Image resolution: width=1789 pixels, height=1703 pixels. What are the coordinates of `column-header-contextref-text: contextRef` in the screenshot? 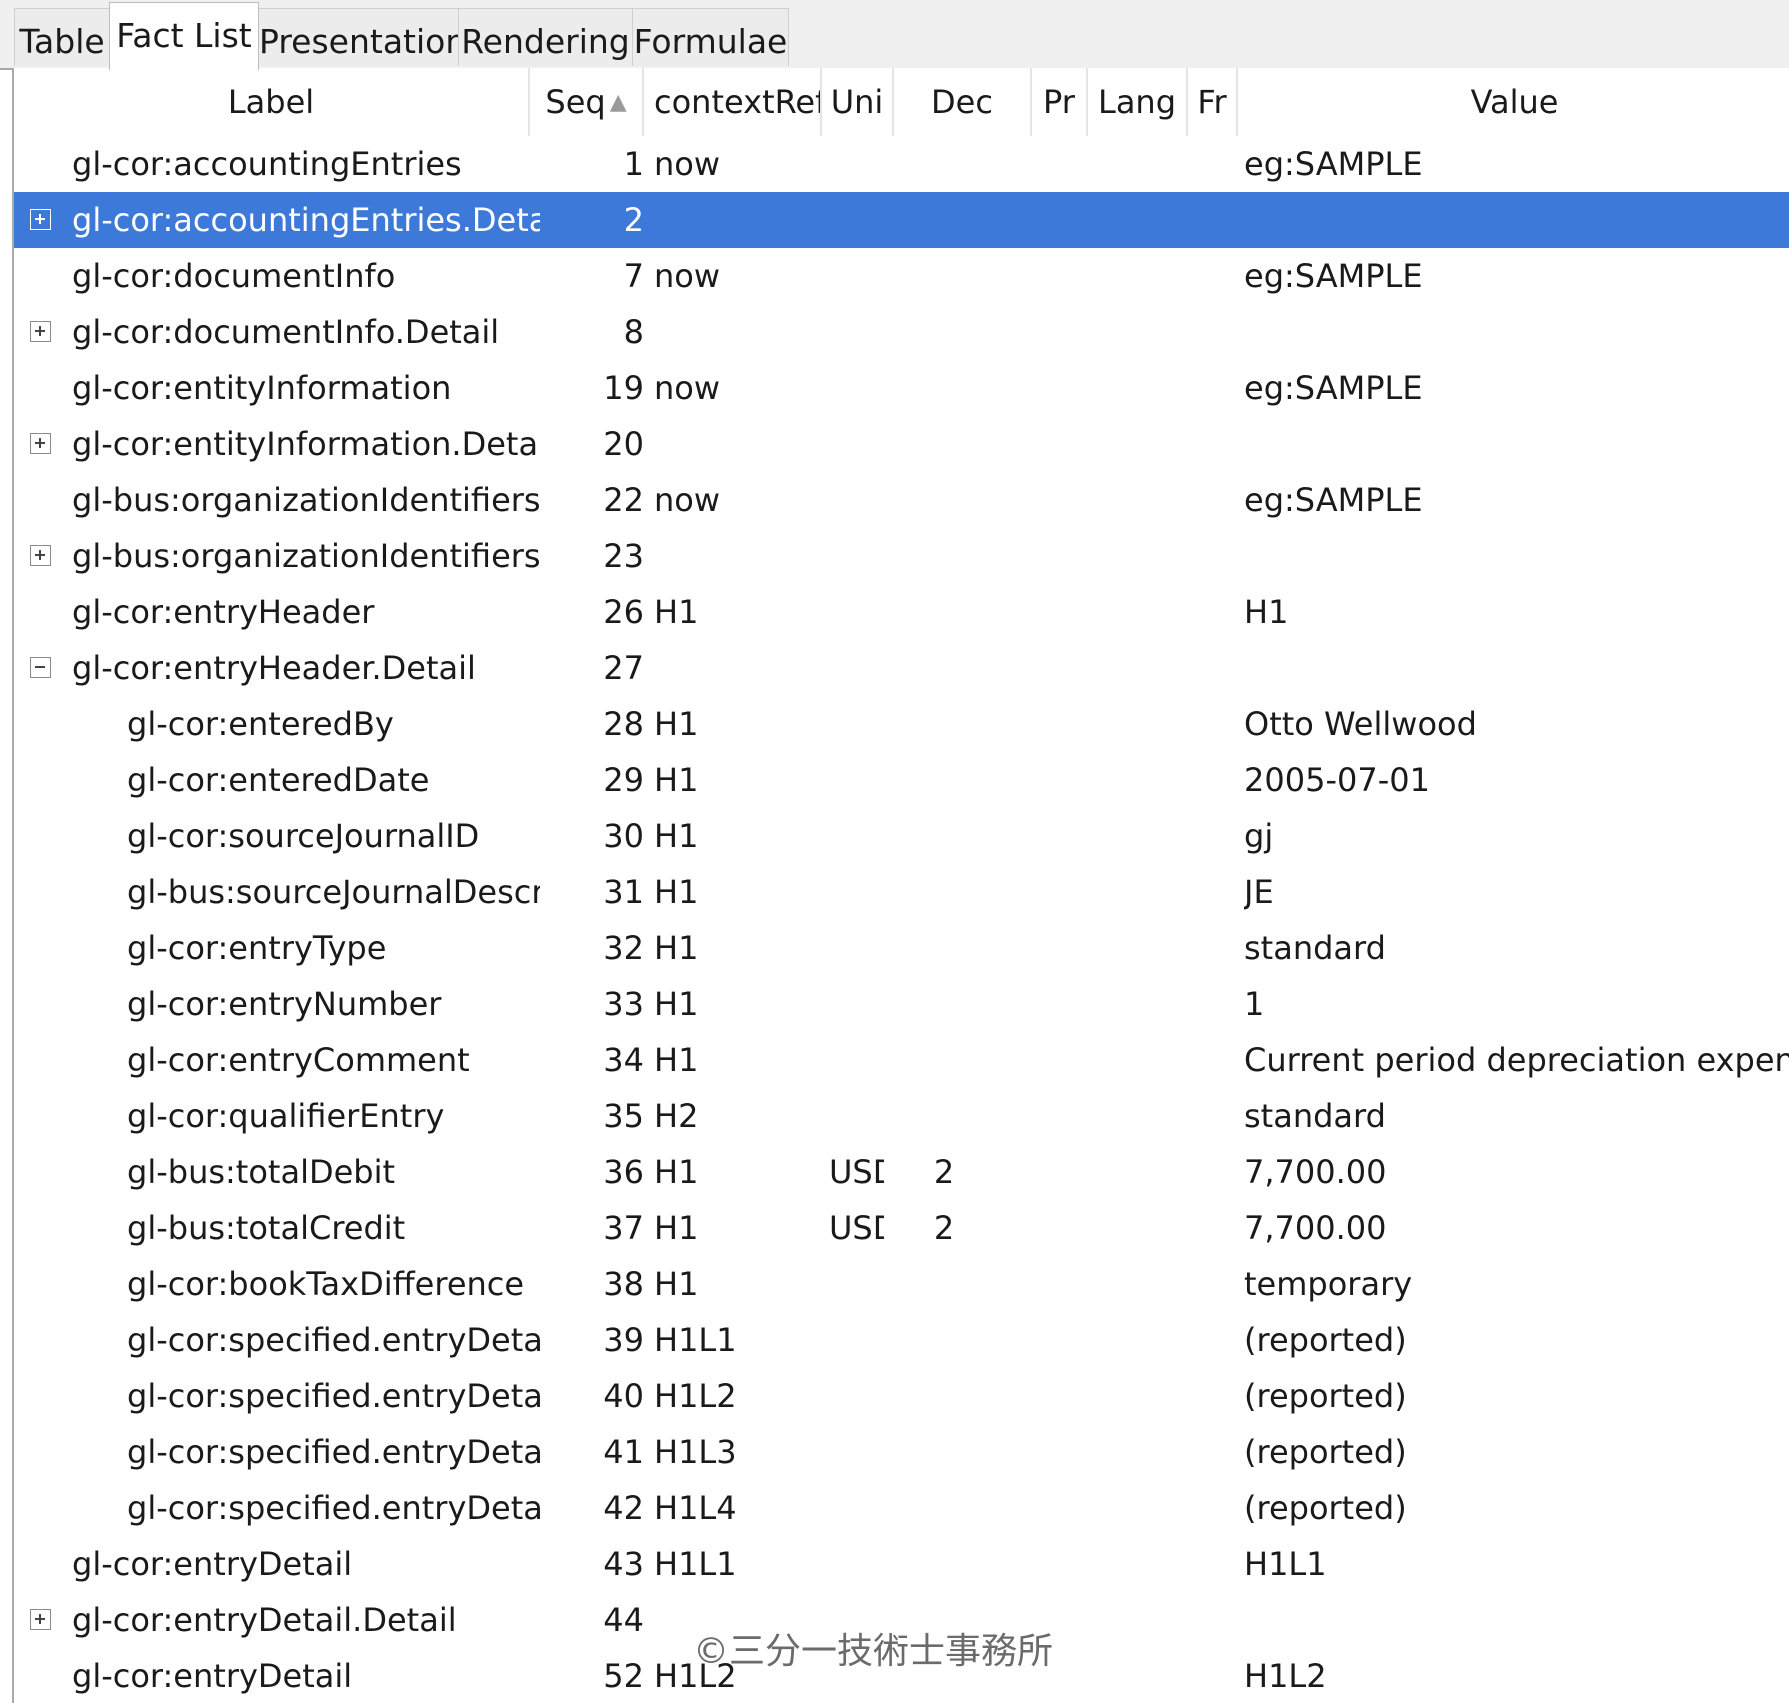 It's located at (738, 102).